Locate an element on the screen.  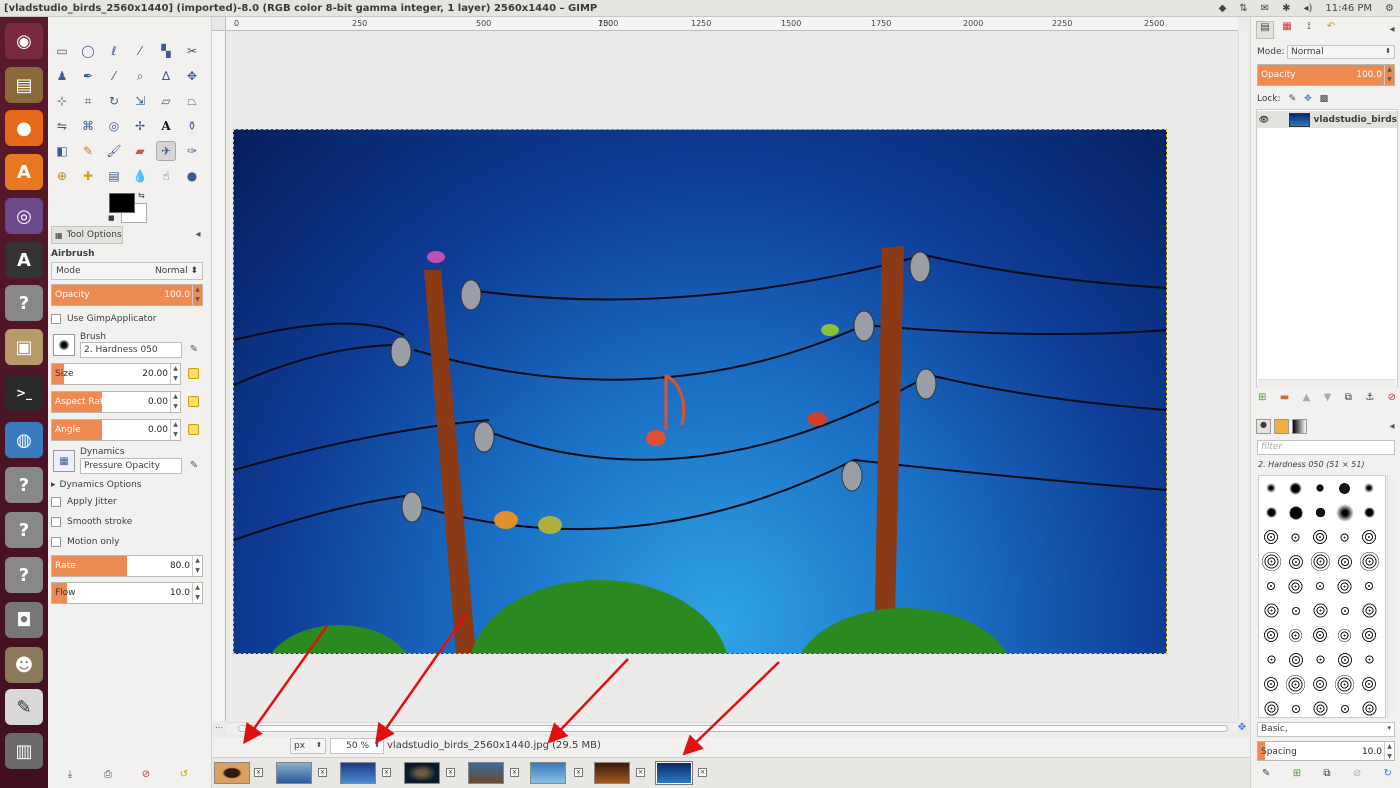
tab-menu-icon: ◂ is located at coordinates (198, 235).